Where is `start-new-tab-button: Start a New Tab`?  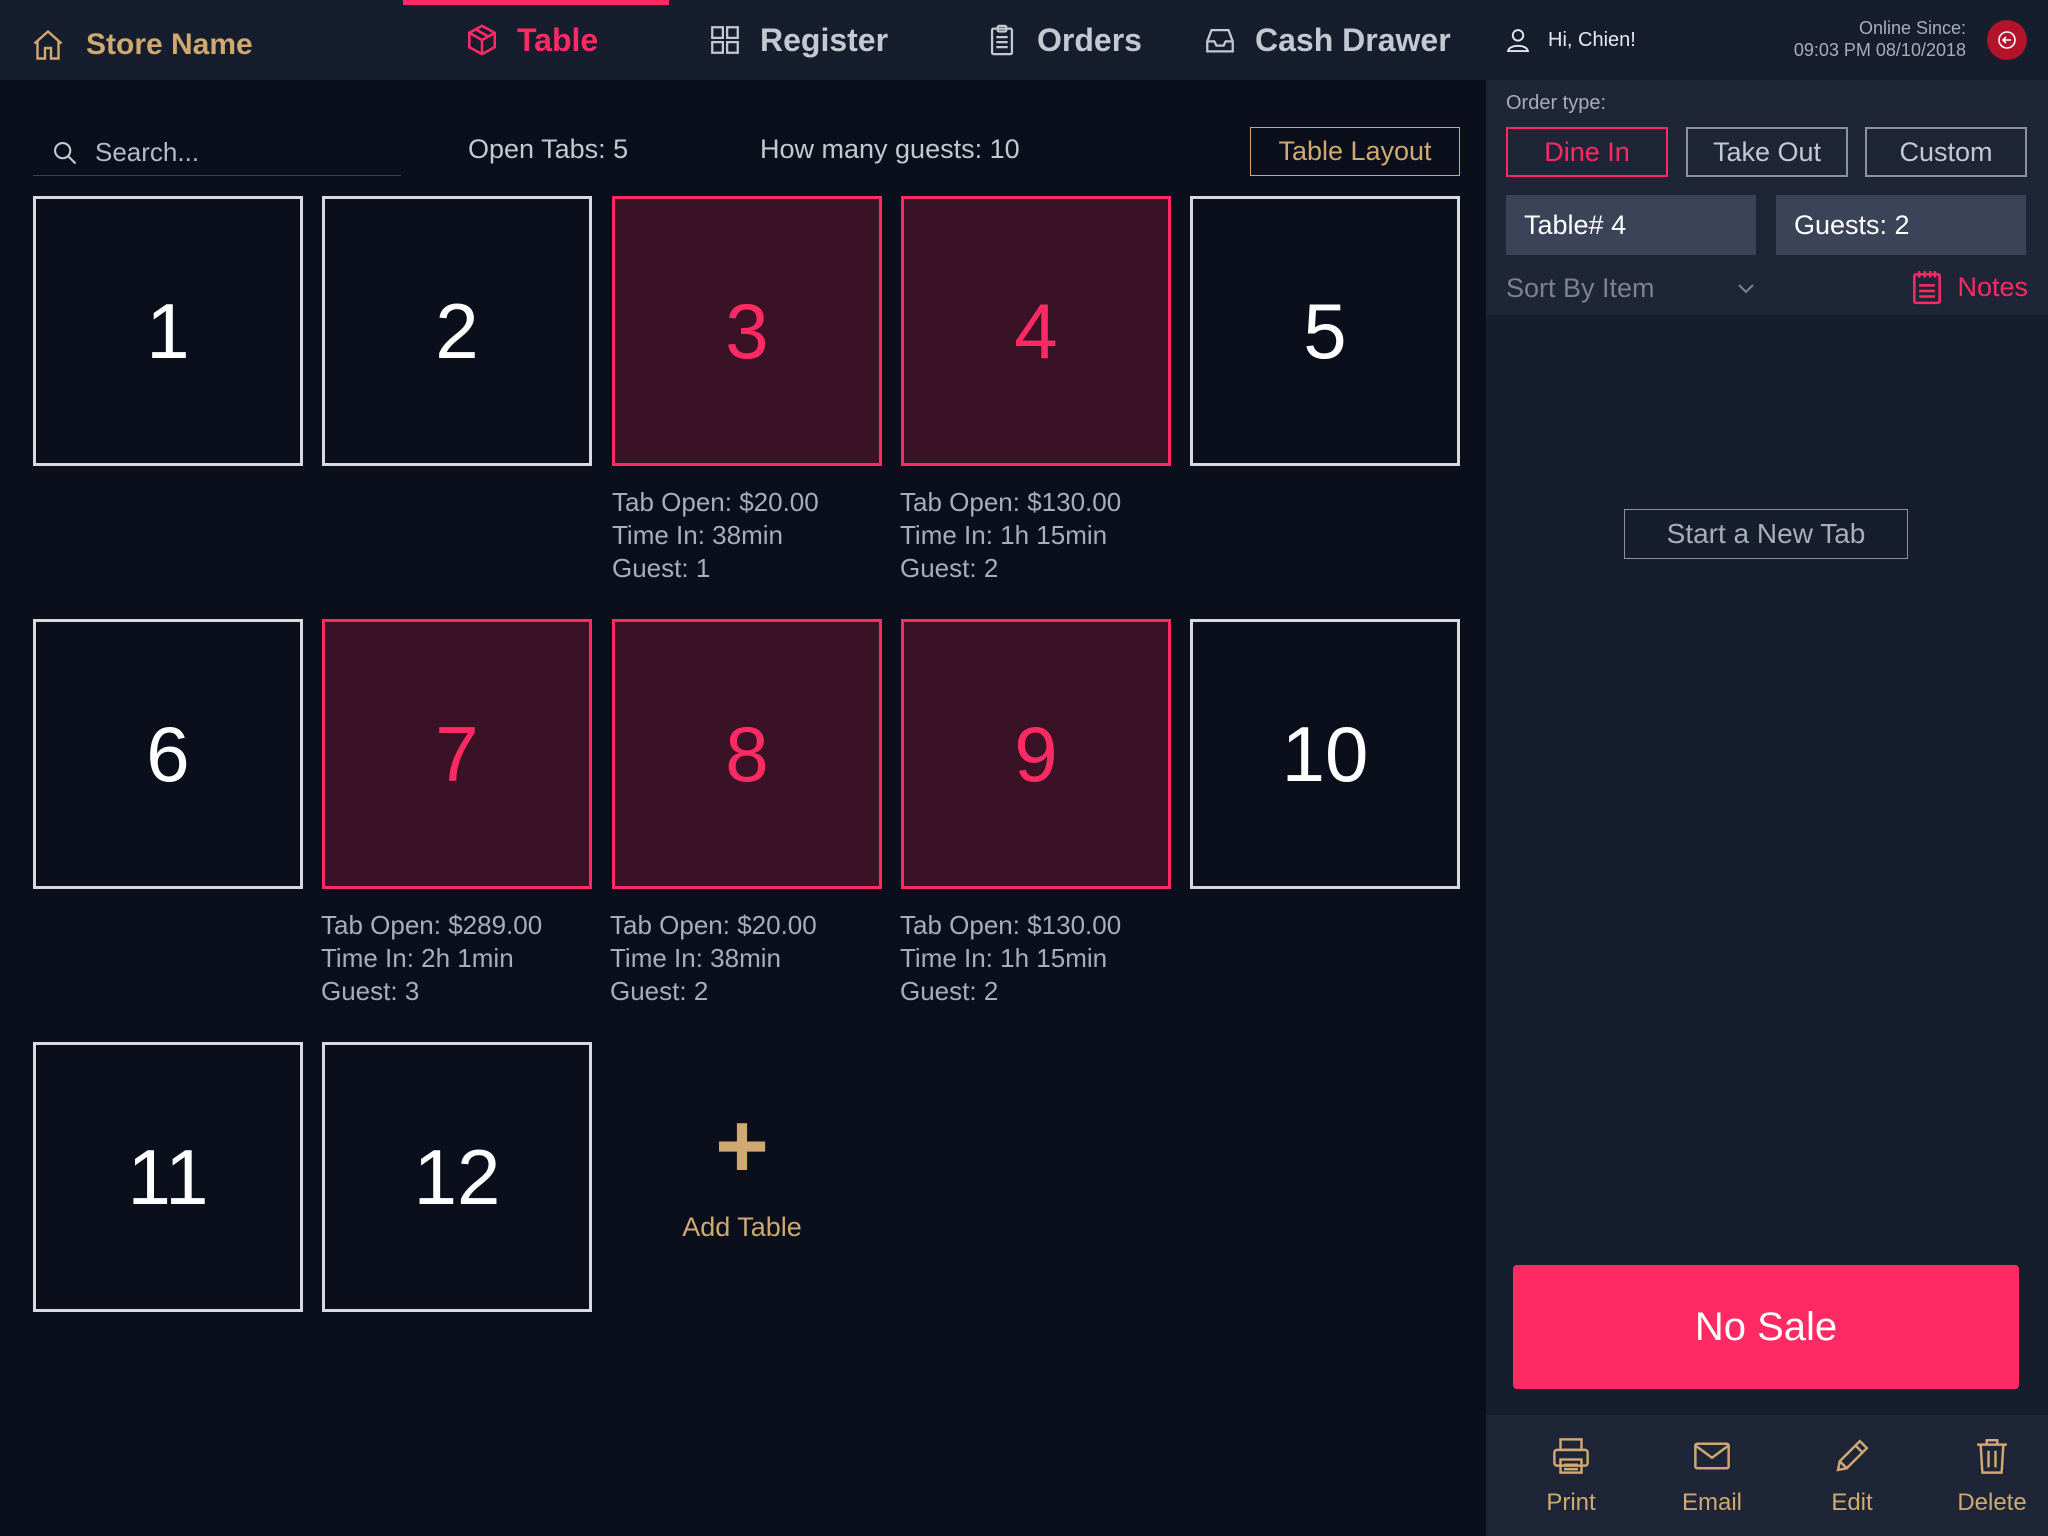 start-new-tab-button: Start a New Tab is located at coordinates (1766, 534).